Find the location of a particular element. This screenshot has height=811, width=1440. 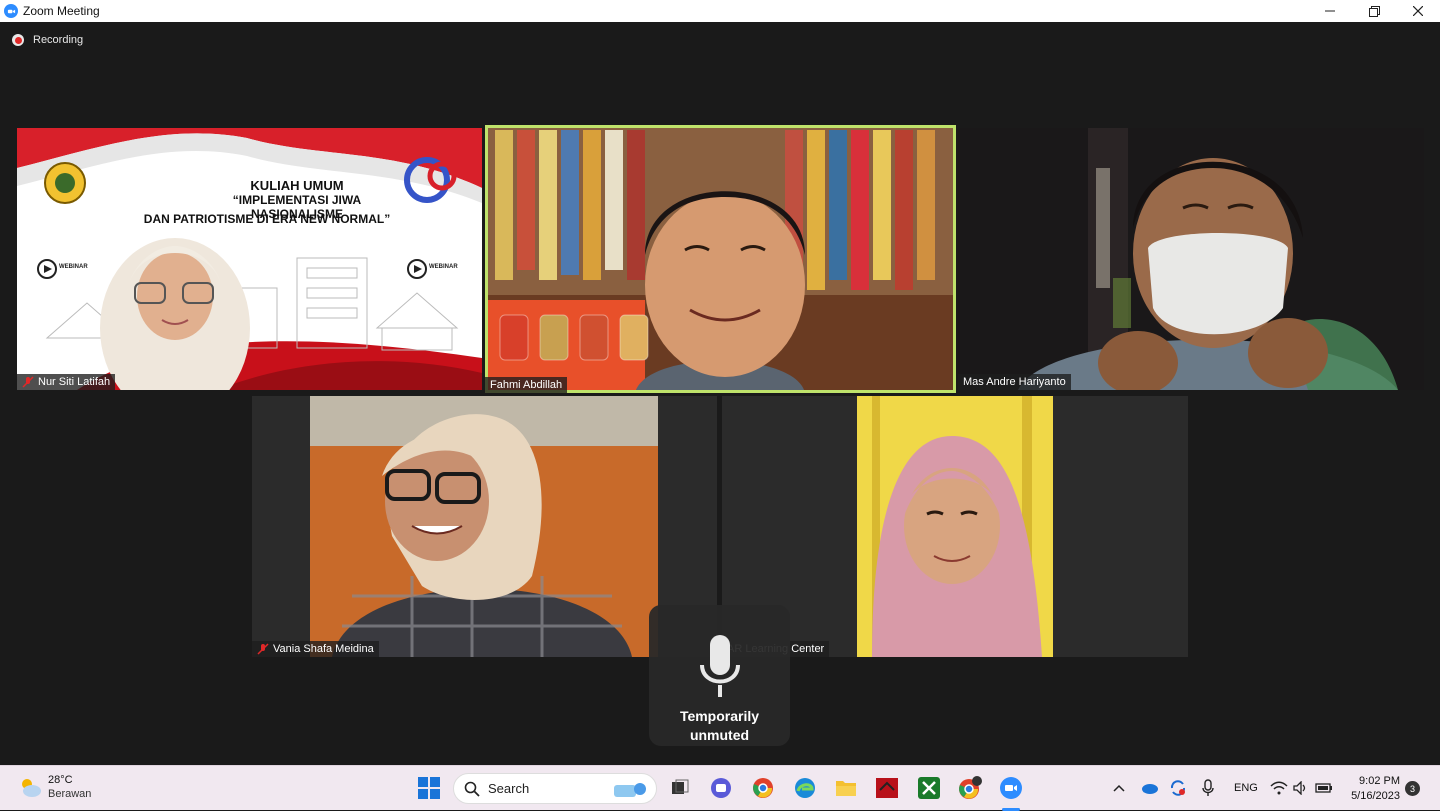

search-icon is located at coordinates (472, 789).